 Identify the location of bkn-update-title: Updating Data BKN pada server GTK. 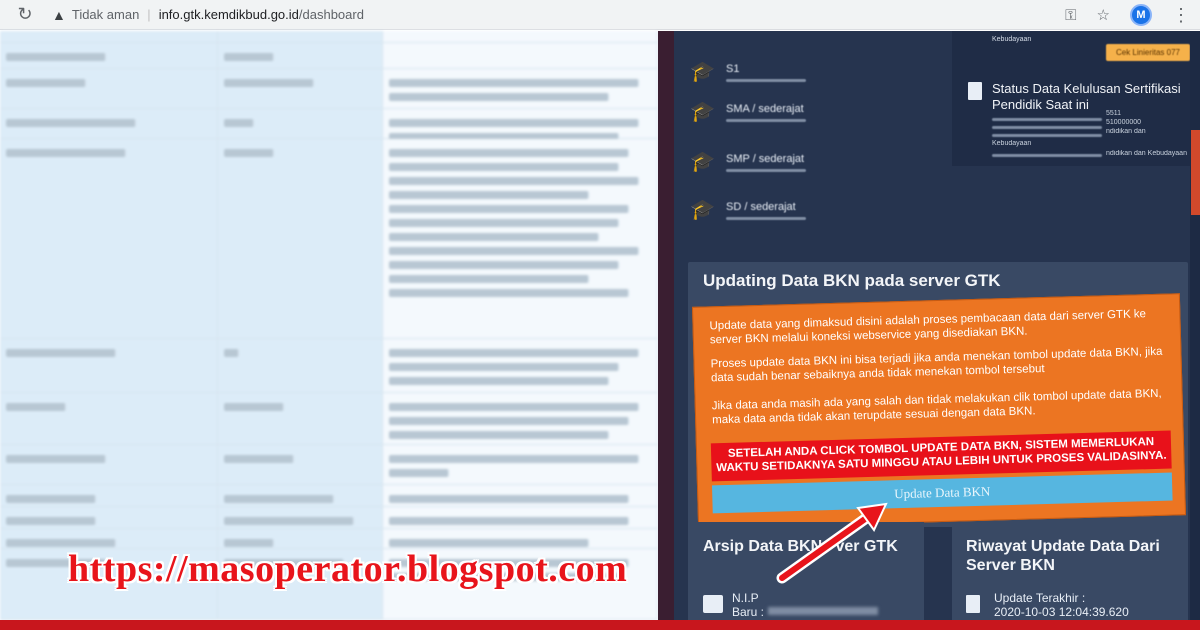
(852, 280).